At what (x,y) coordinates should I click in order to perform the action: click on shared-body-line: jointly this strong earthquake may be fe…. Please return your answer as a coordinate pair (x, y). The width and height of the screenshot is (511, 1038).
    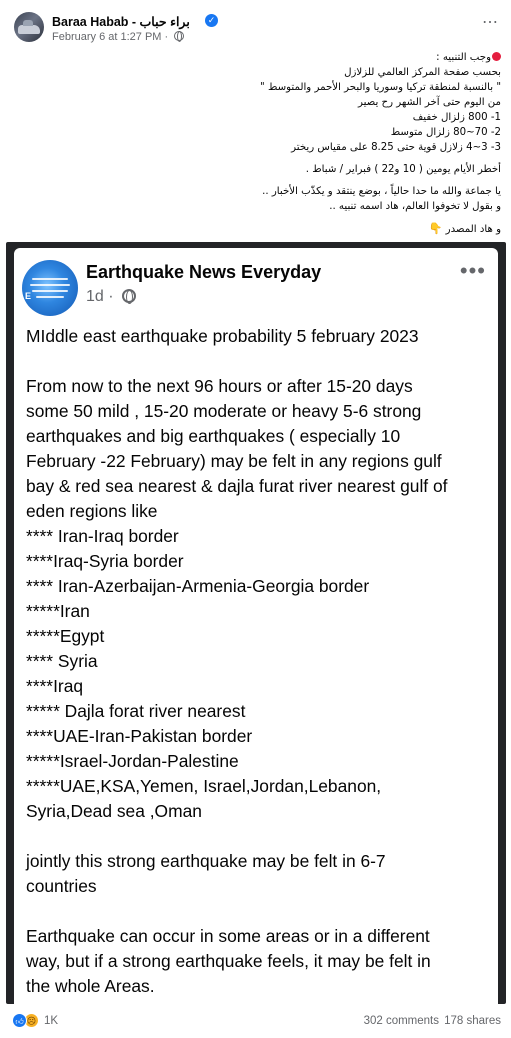
    Looking at the image, I should click on (206, 861).